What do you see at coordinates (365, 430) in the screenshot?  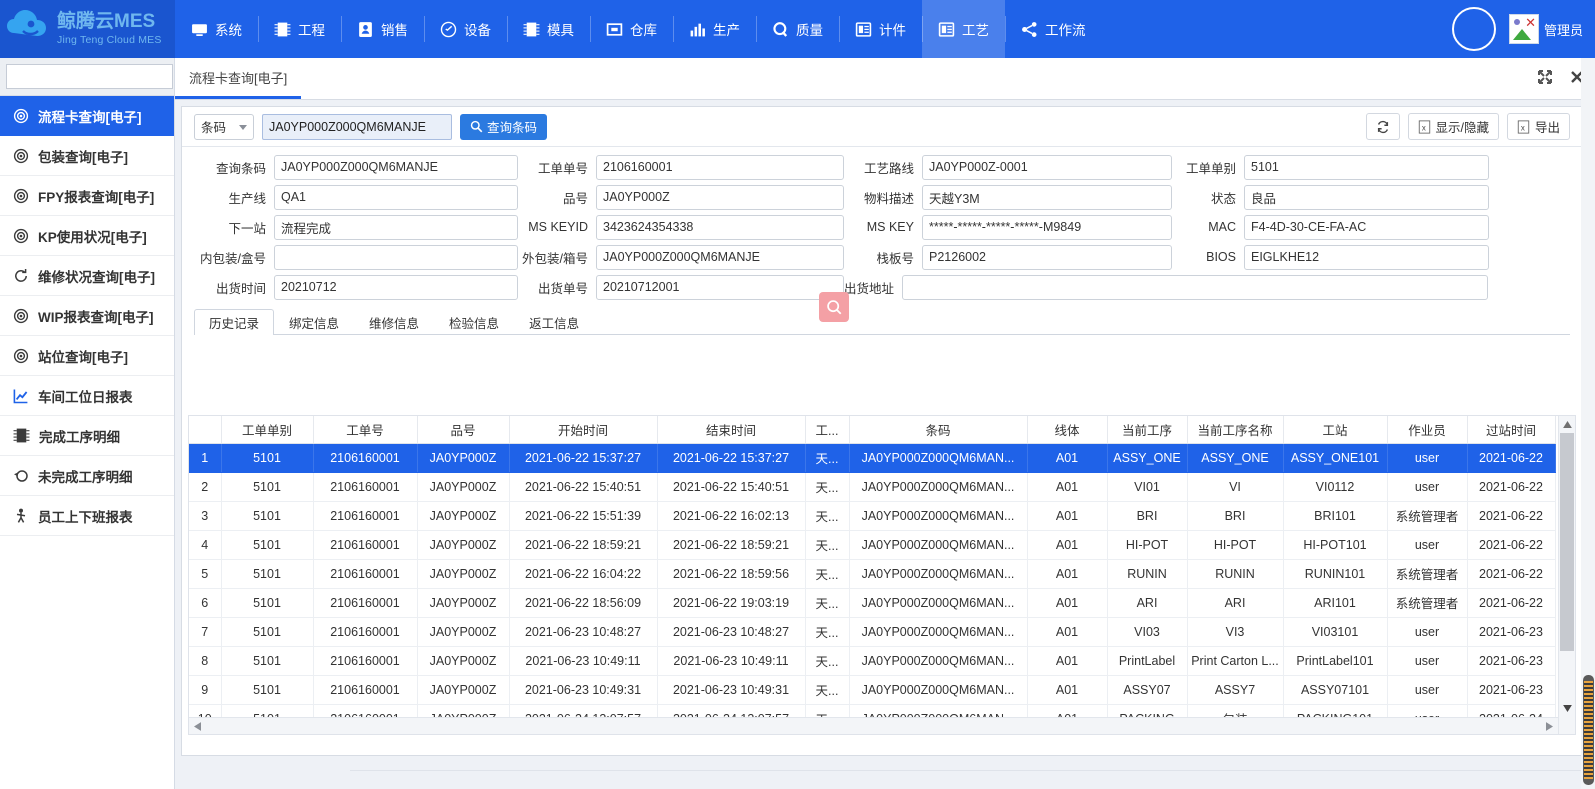 I see `table-header-order_no: 工单号` at bounding box center [365, 430].